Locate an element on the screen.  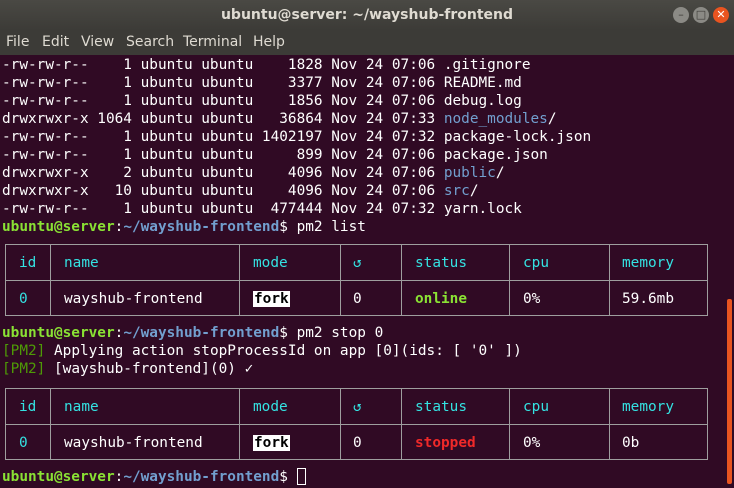
file-name: README.md is located at coordinates (482, 83).